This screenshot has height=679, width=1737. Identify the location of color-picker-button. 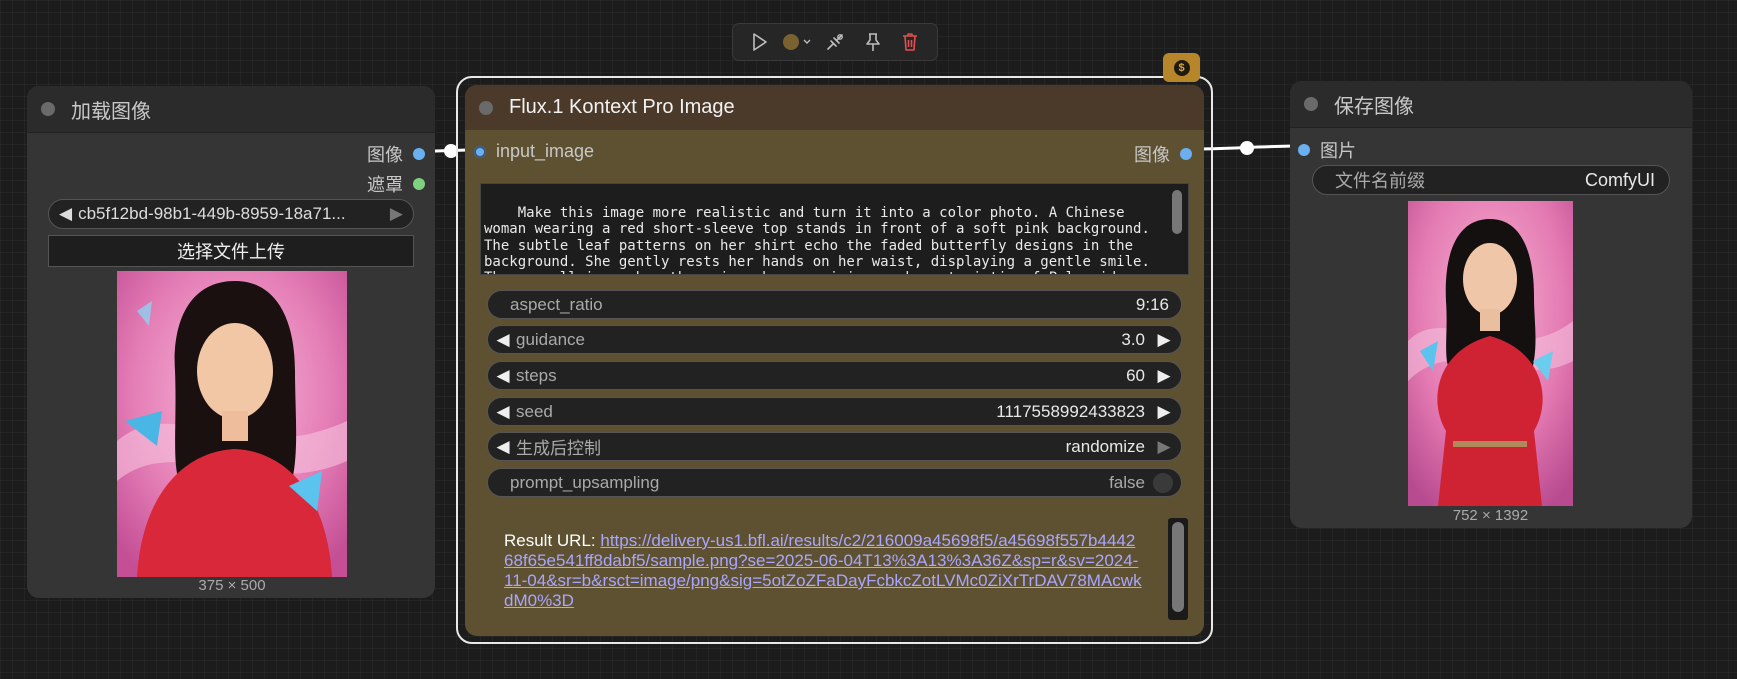
(797, 42).